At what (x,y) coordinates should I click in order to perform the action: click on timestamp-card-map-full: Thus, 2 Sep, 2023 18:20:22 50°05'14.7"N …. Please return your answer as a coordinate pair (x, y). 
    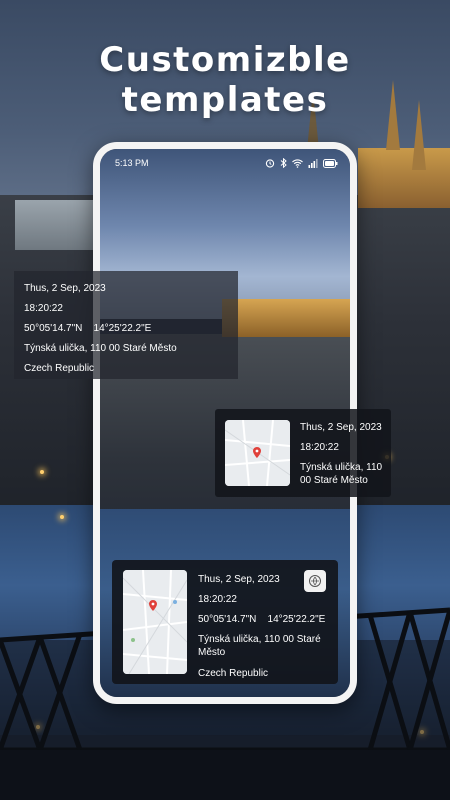
    Looking at the image, I should click on (225, 622).